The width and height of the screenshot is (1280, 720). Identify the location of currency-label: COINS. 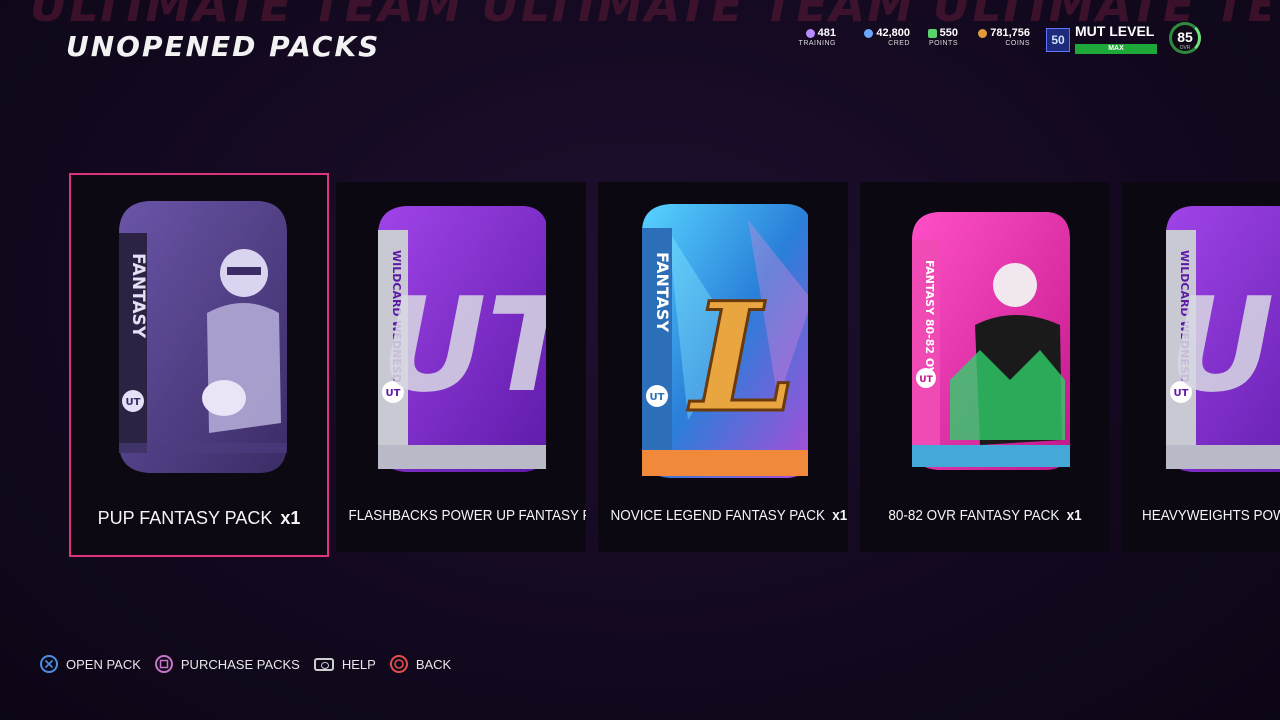
(1017, 43).